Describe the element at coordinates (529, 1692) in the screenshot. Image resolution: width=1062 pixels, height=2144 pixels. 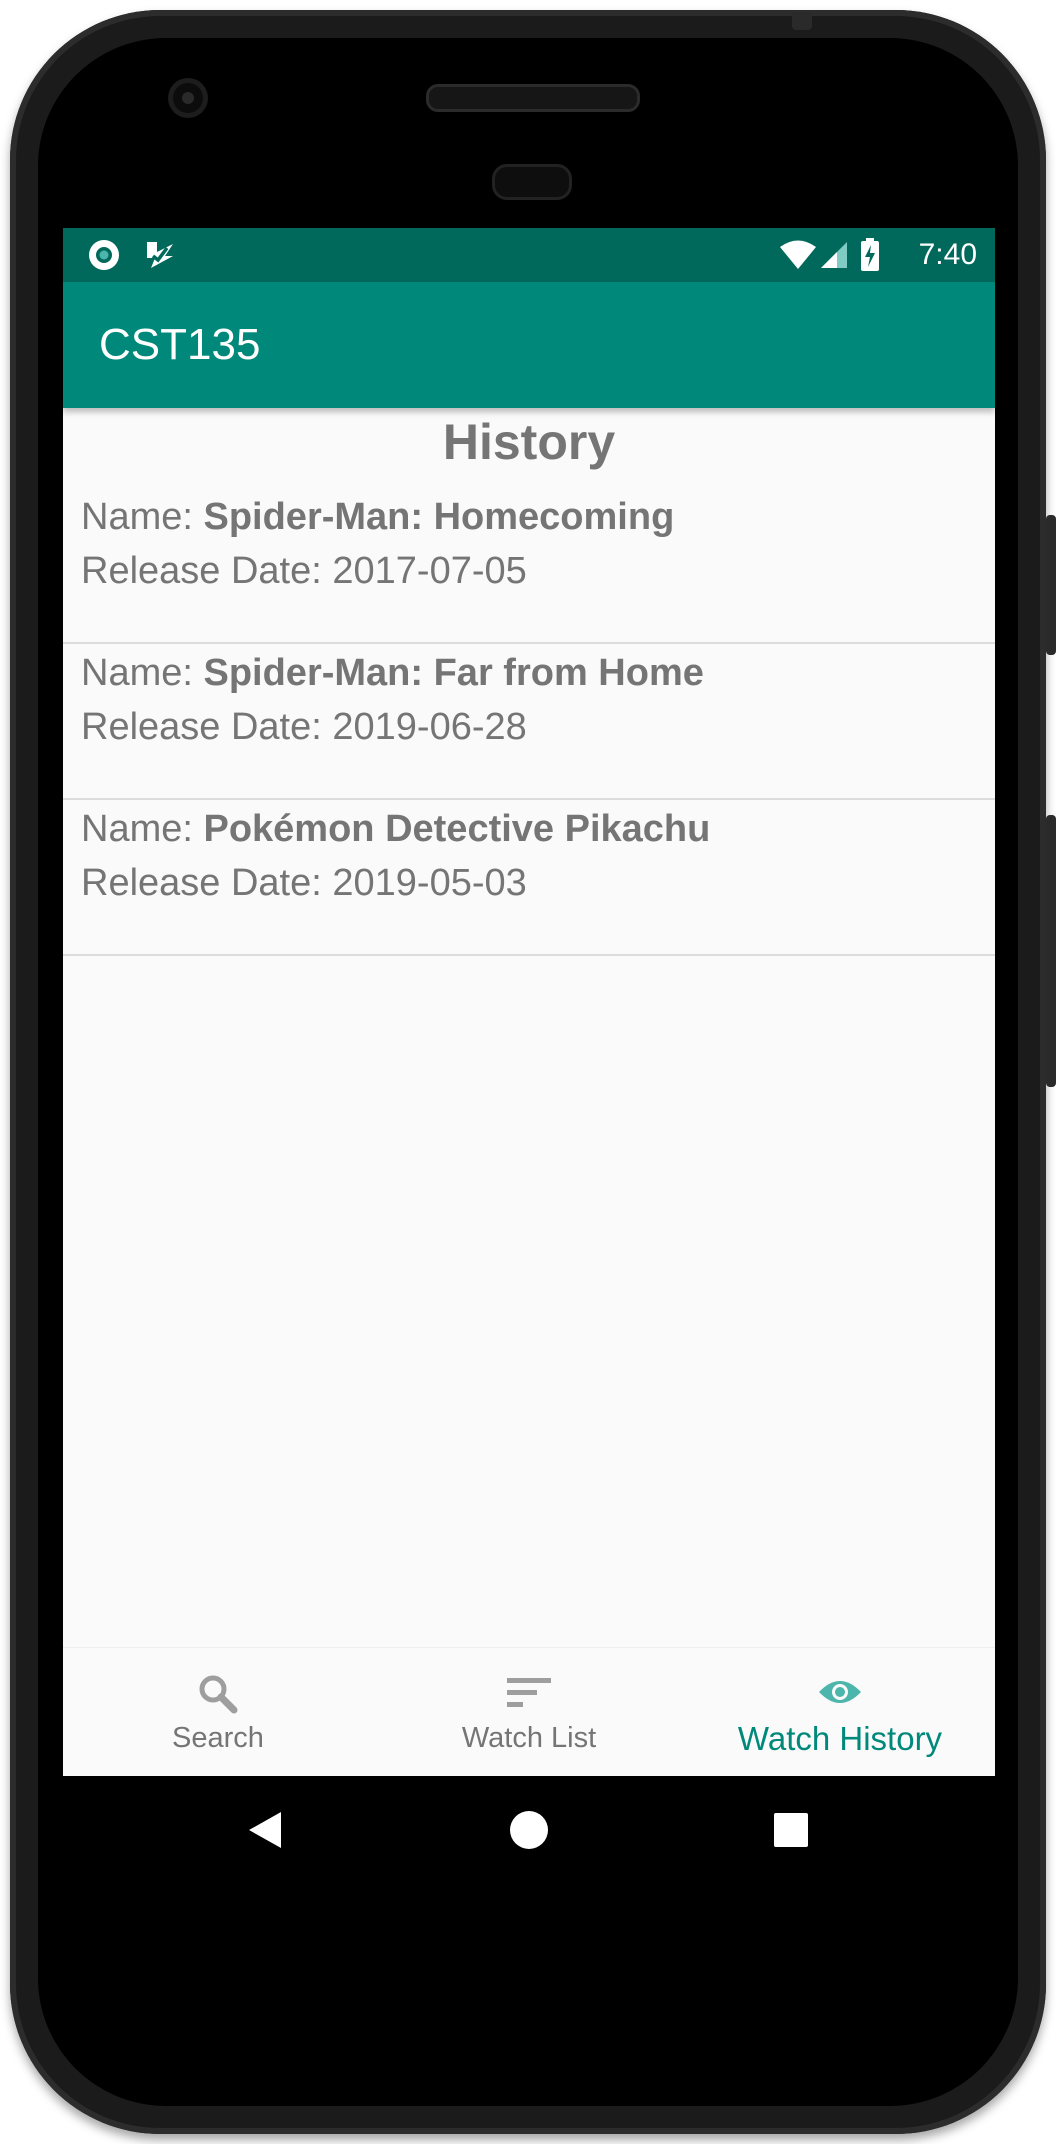
I see `sort-list-icon` at that location.